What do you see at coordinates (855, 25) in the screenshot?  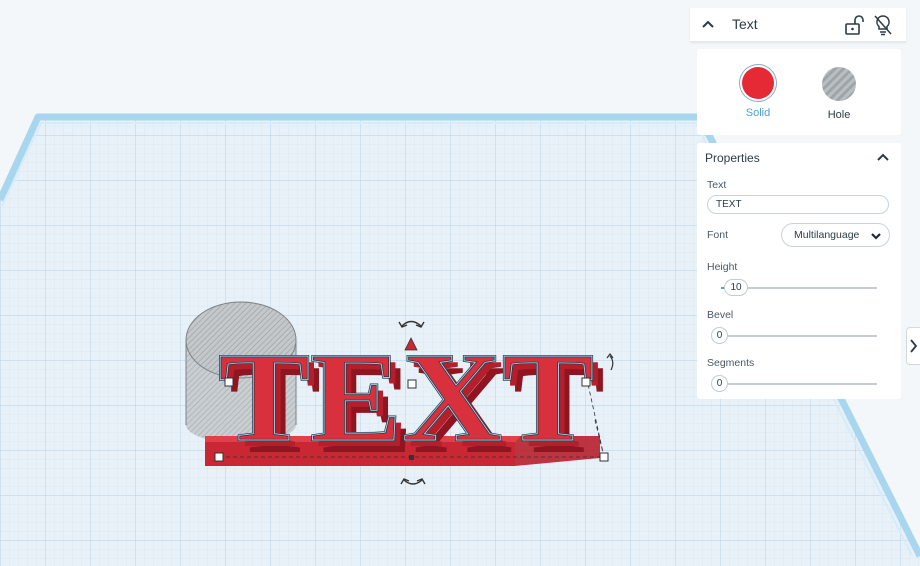 I see `lock-open-icon` at bounding box center [855, 25].